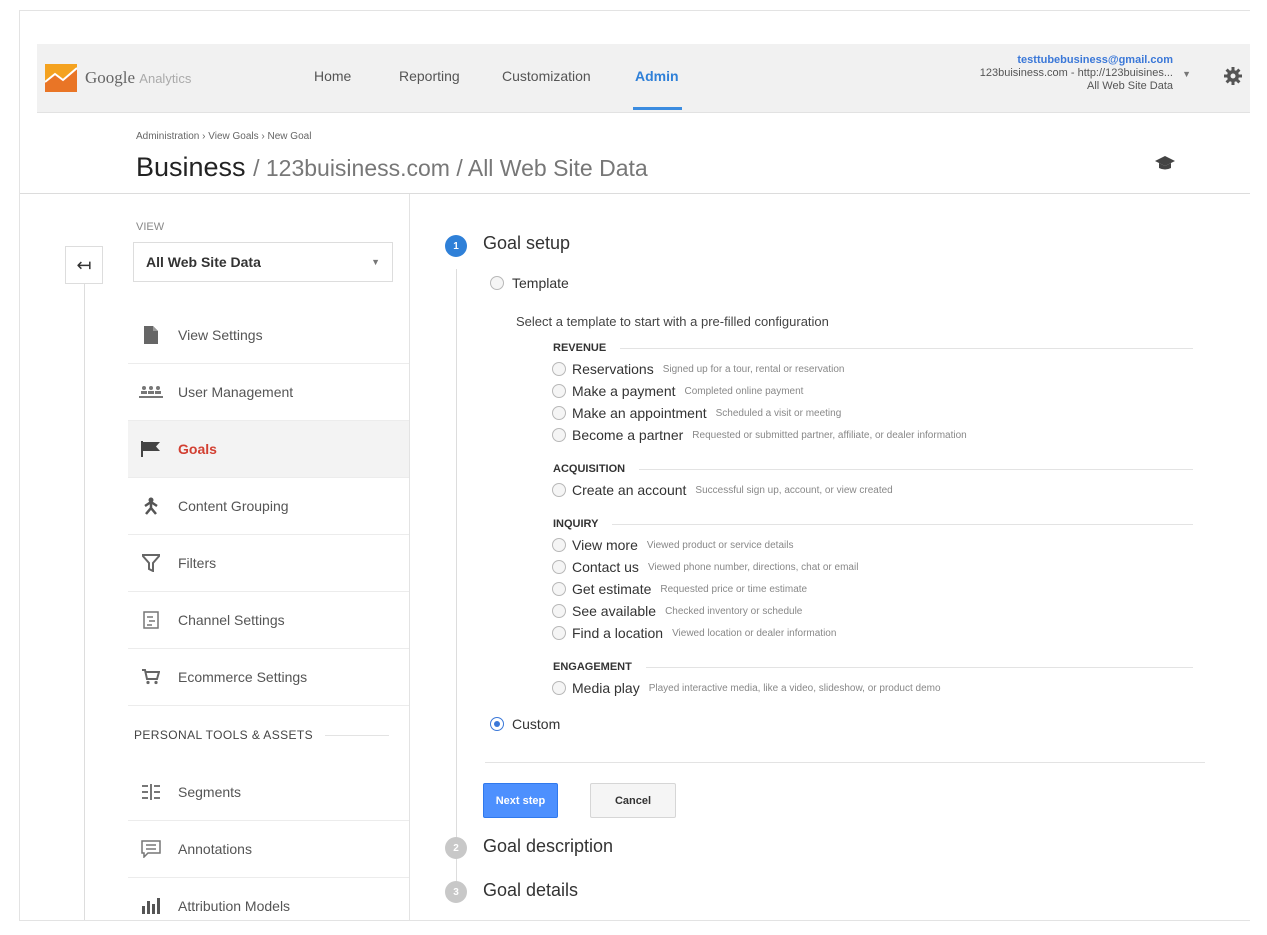  I want to click on menu-item-label: User Management, so click(236, 392).